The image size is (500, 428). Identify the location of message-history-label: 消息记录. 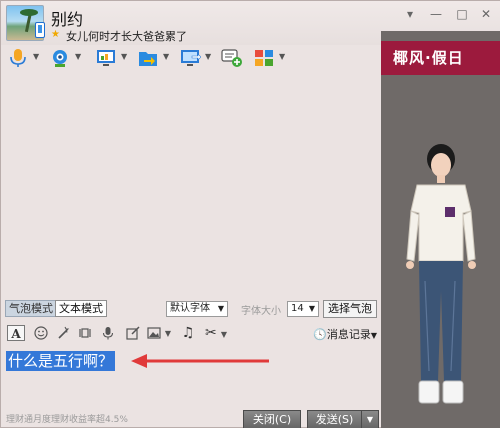
(348, 334).